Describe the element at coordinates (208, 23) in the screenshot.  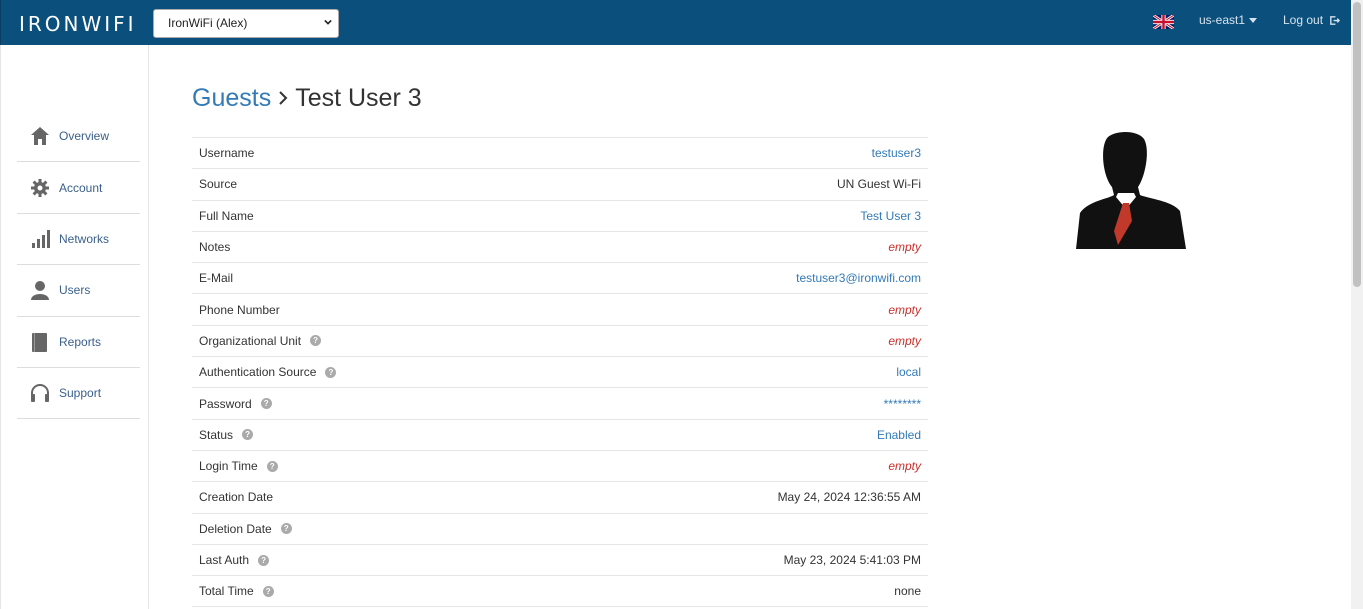
I see `account-select-value: IronWiFi (Alex)` at that location.